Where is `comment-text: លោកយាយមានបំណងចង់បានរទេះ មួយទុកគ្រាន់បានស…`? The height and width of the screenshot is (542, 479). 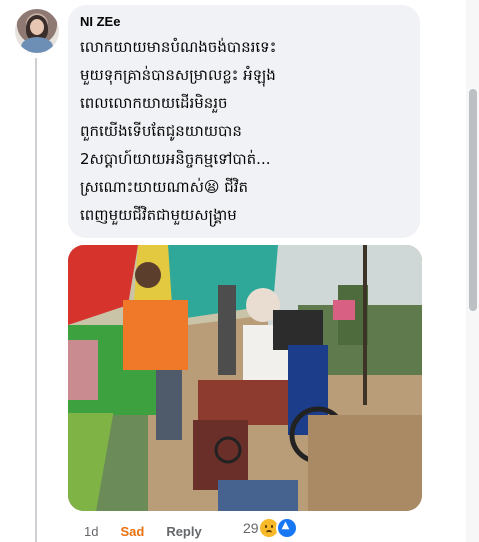
comment-text: លោកយាយមានបំណងចង់បានរទេះ មួយទុកគ្រាន់បានស… is located at coordinates (178, 131).